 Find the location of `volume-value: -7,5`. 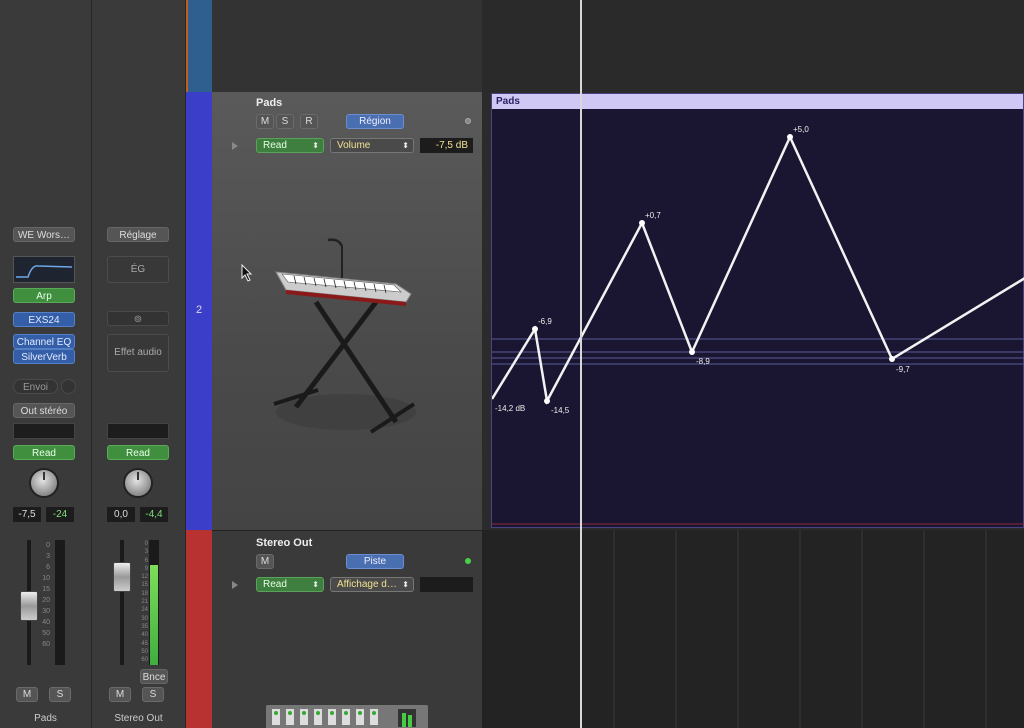

volume-value: -7,5 is located at coordinates (27, 514).